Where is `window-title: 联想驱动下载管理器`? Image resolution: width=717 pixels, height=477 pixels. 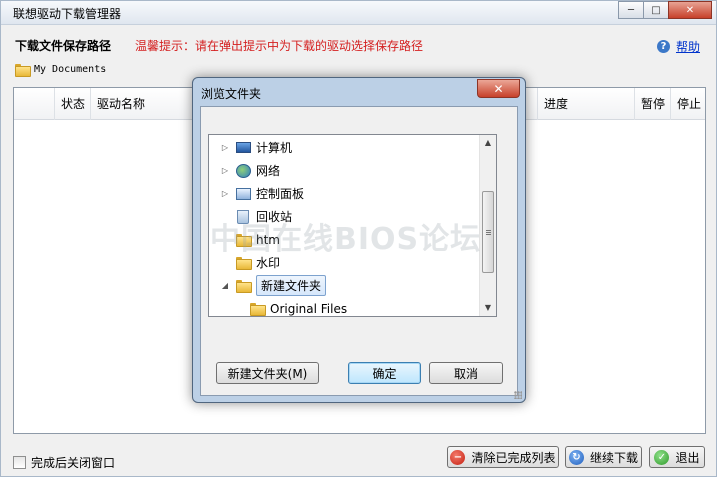
window-title: 联想驱动下载管理器 is located at coordinates (67, 14).